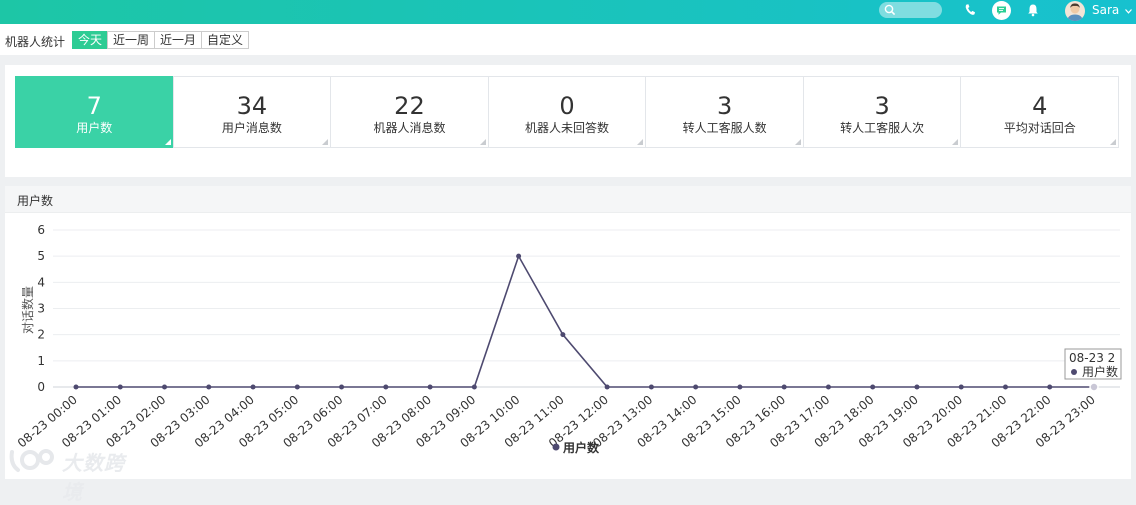 The image size is (1136, 505). Describe the element at coordinates (27, 310) in the screenshot. I see `y-axis-label: 对话数量` at that location.